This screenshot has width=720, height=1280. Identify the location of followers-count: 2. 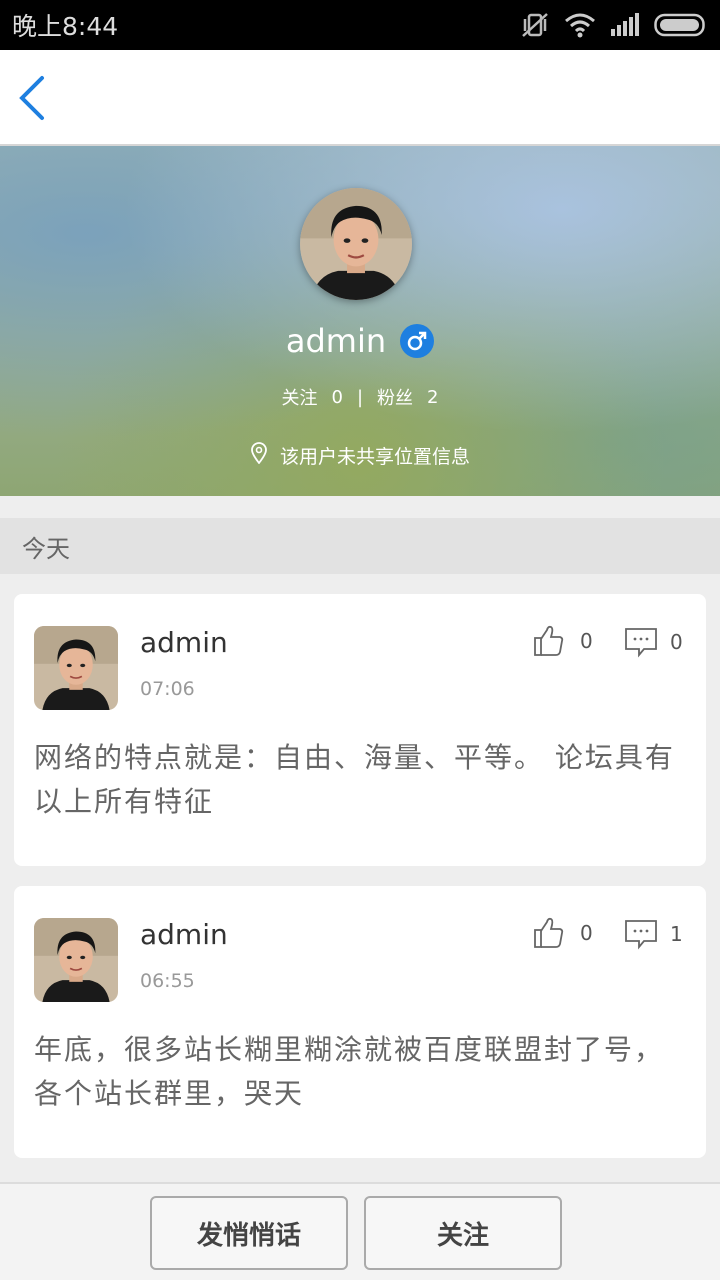
(432, 397).